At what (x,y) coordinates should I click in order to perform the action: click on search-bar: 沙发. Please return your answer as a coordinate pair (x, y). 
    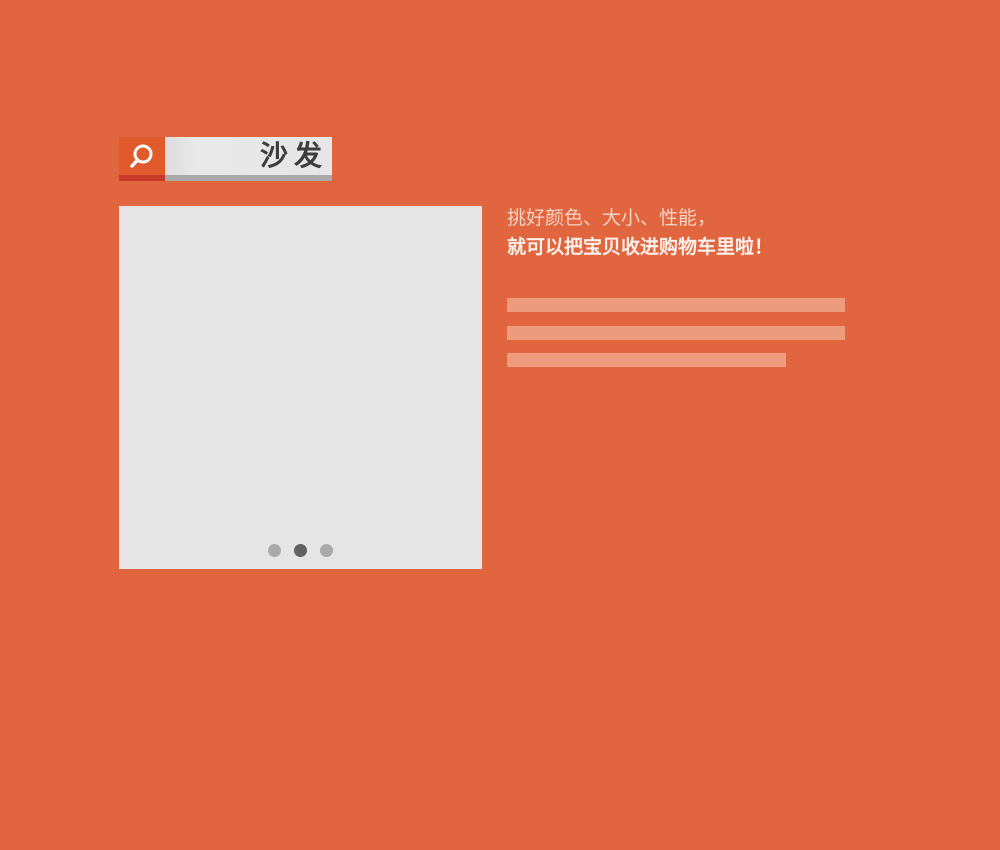
    Looking at the image, I should click on (225, 159).